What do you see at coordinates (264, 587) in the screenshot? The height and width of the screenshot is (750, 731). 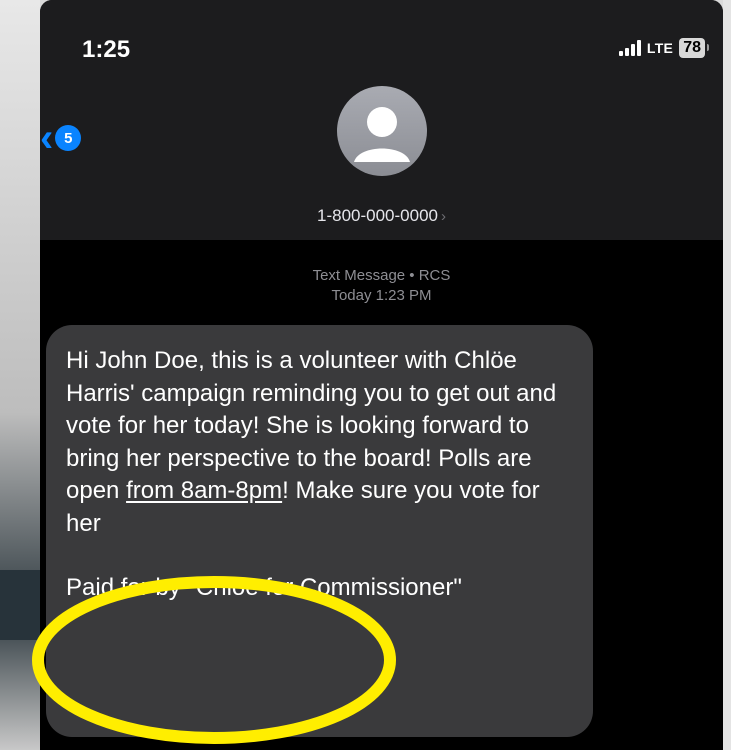 I see `paid-for-disclaimer: Paid for by "Chlöe for Commissioner"` at bounding box center [264, 587].